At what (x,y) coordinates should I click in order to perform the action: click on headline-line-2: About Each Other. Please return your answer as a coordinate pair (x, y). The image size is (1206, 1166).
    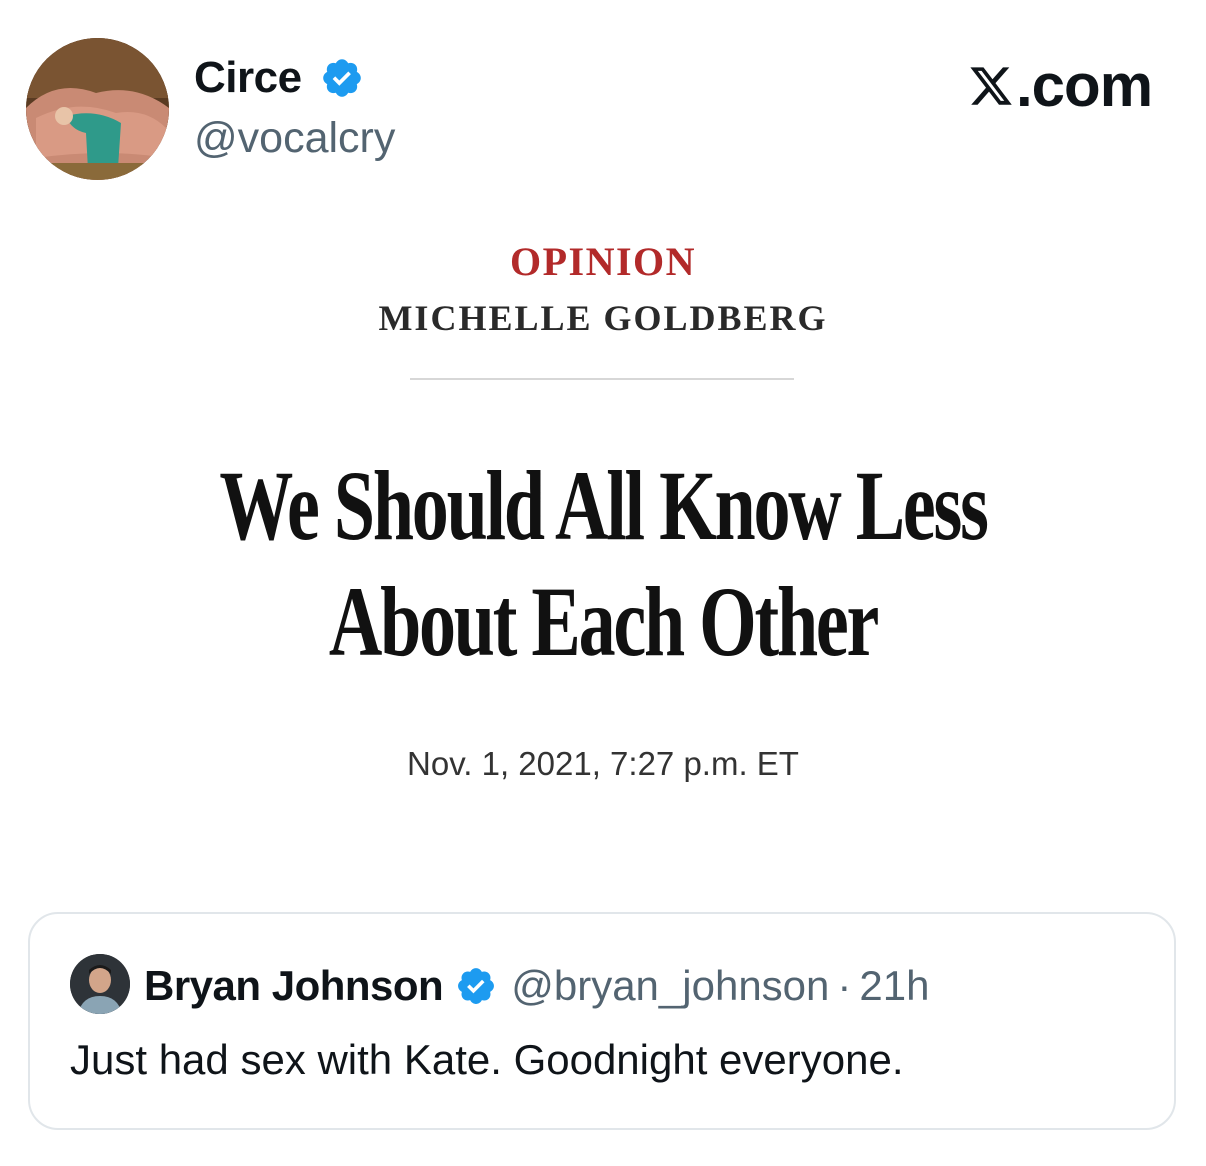
    Looking at the image, I should click on (604, 621).